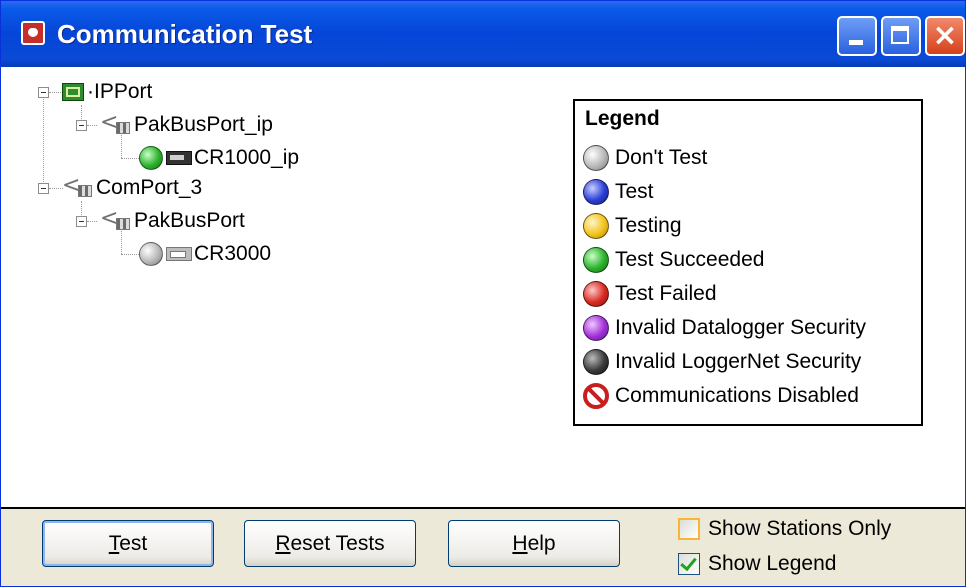 This screenshot has width=966, height=587. I want to click on status-test-icon, so click(596, 192).